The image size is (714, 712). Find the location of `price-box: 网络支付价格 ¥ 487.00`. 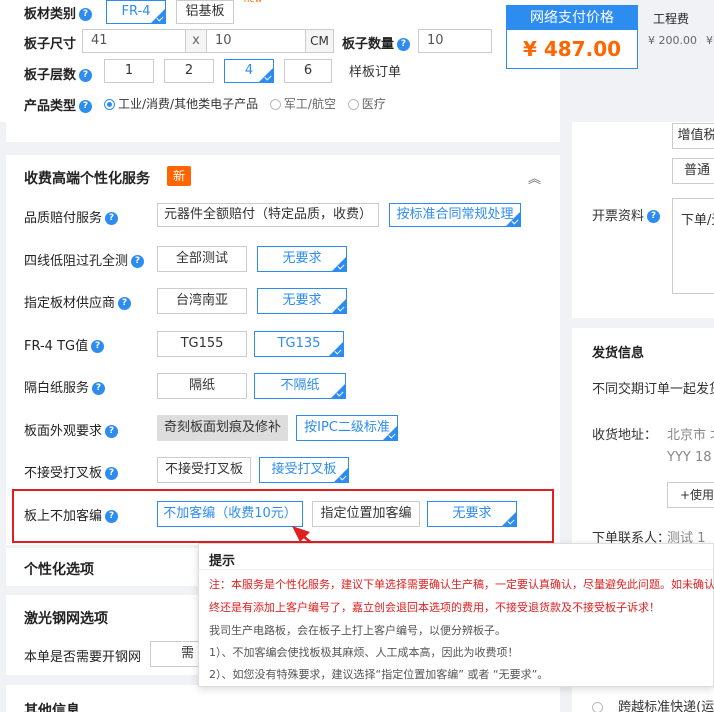

price-box: 网络支付价格 ¥ 487.00 is located at coordinates (572, 37).